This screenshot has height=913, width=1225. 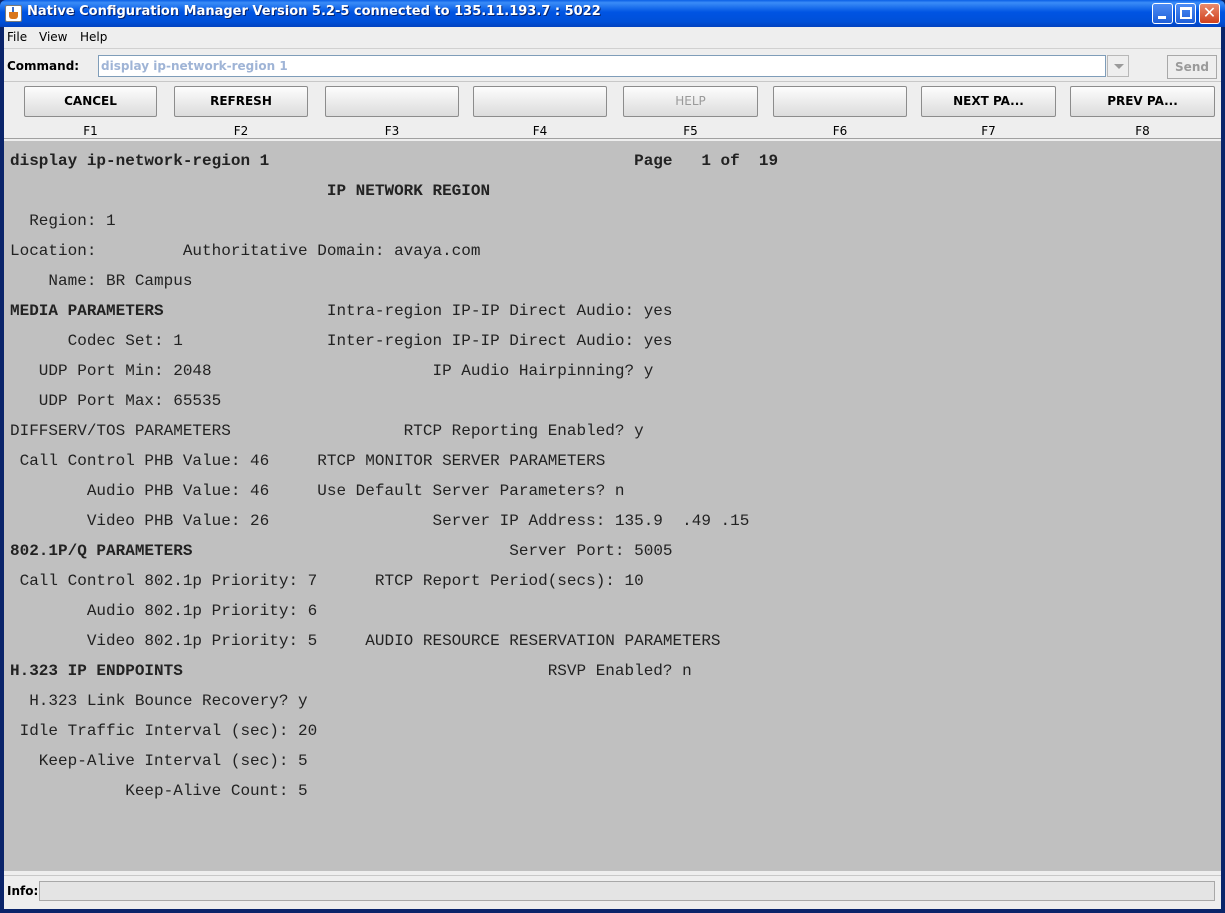 I want to click on menu-view: View, so click(x=53, y=37).